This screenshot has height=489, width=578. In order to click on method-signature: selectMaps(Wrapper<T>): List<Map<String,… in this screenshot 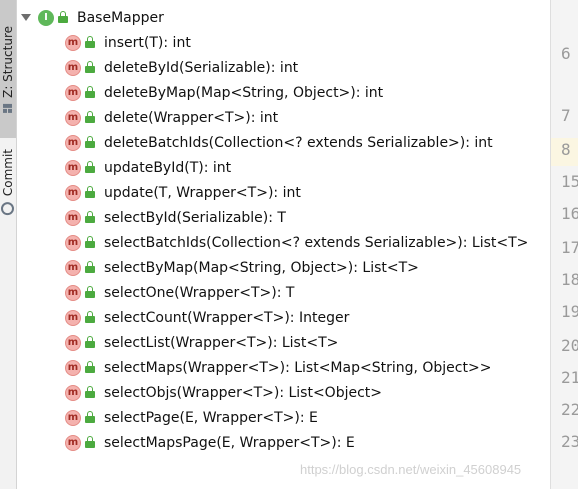, I will do `click(298, 367)`.